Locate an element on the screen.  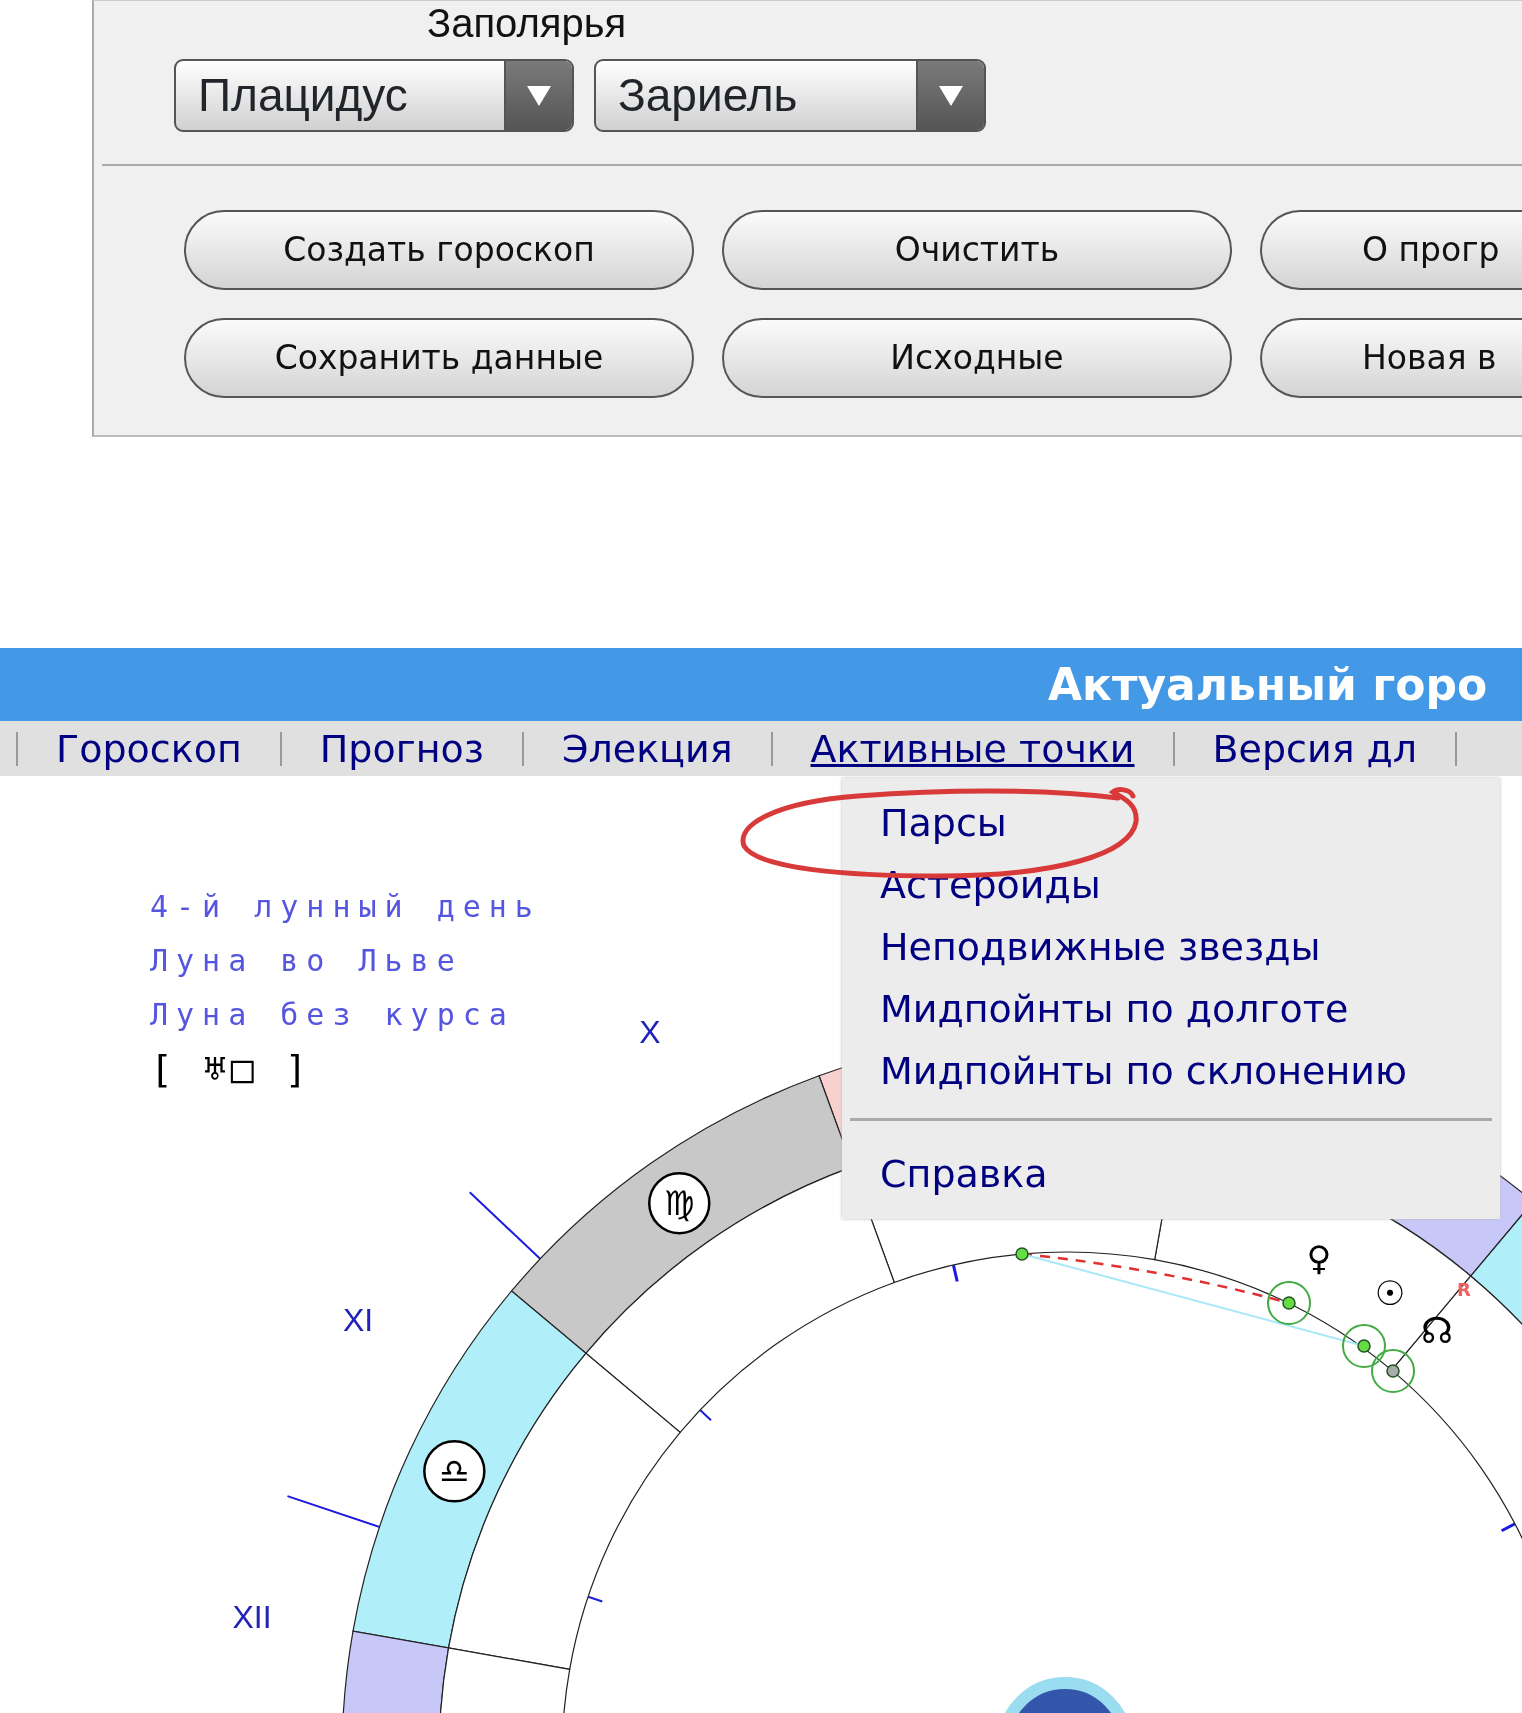
menu-item: Мидпойнты по долготе is located at coordinates (1171, 1009).